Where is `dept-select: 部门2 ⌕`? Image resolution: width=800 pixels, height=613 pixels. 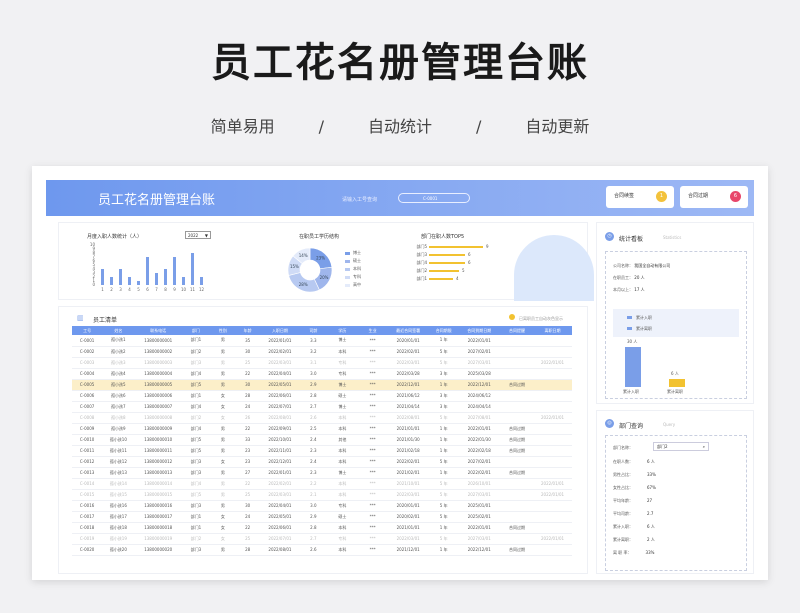 dept-select: 部门2 ⌕ is located at coordinates (681, 446).